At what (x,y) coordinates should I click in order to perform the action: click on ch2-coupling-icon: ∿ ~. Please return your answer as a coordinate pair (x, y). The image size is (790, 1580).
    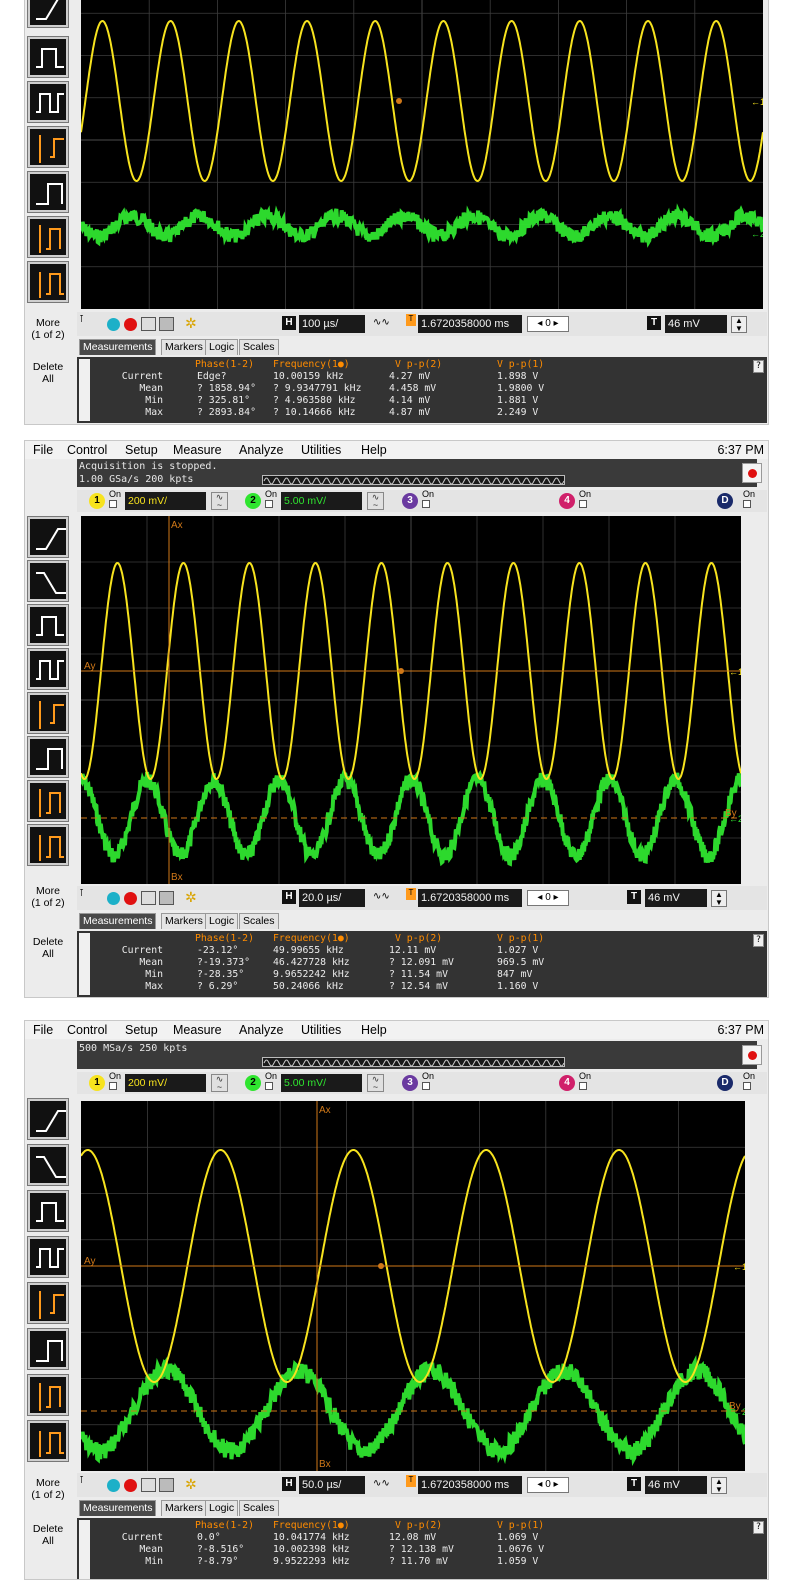
    Looking at the image, I should click on (375, 501).